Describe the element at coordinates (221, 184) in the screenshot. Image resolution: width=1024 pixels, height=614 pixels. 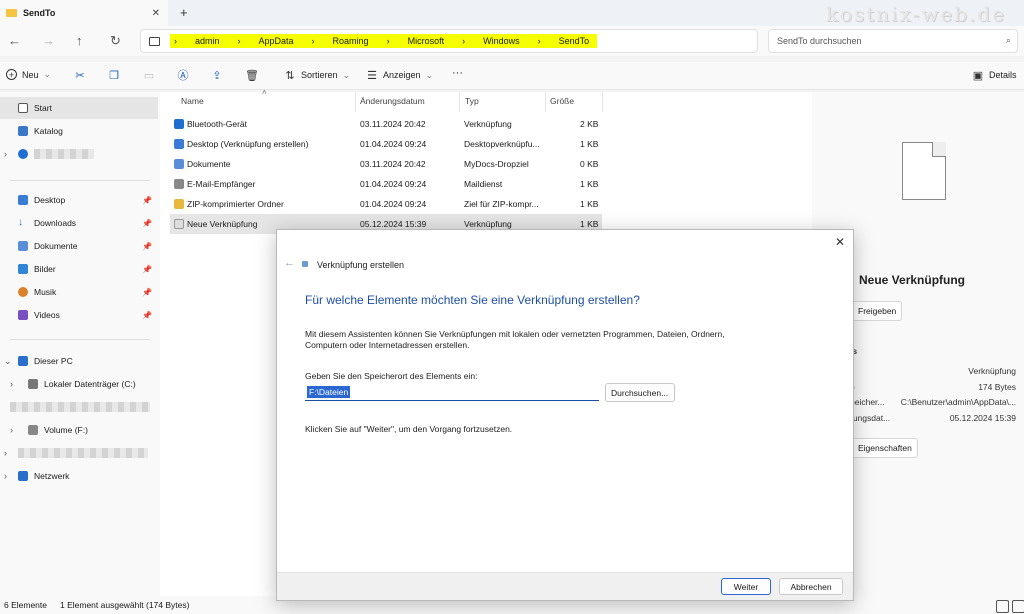
I see `file-name: E-Mail-Empfänger` at that location.